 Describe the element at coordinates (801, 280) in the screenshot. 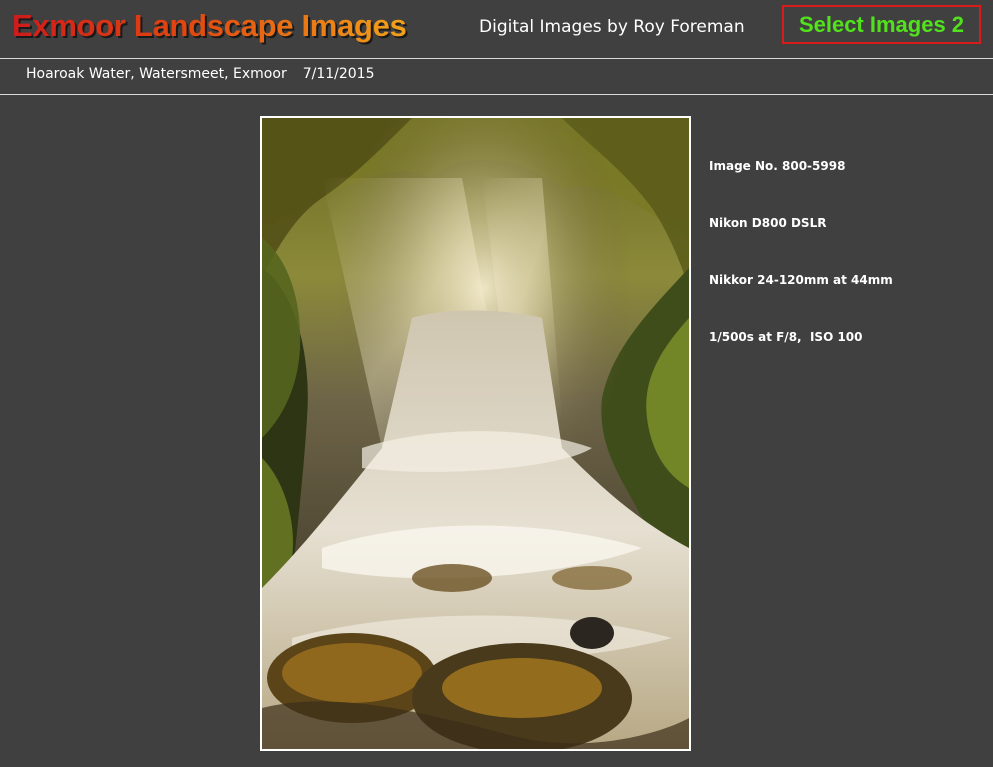

I see `info-lens: Nikkor 24-120mm at 44mm` at that location.